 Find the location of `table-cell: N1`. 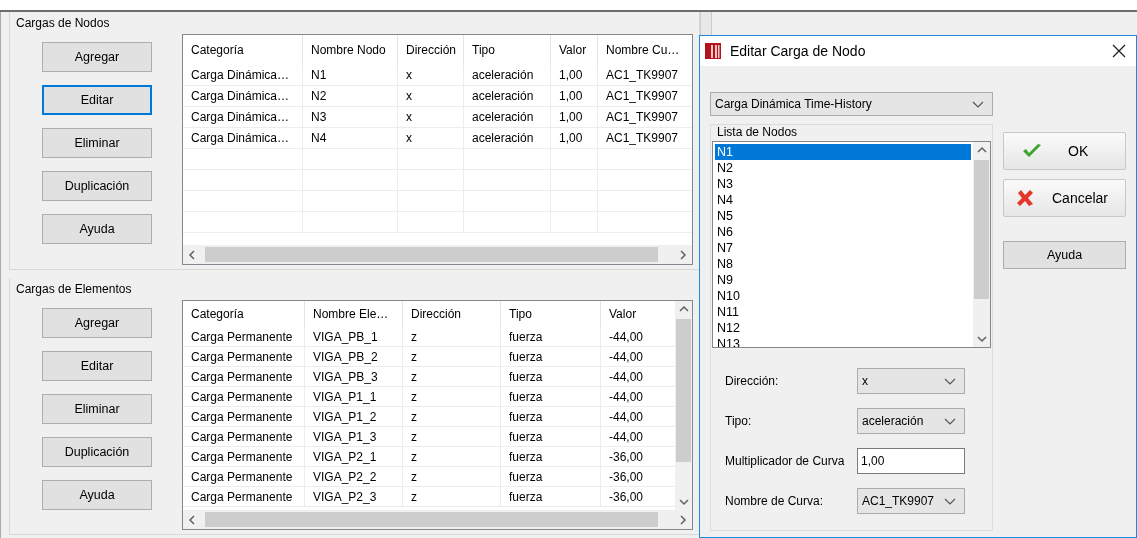

table-cell: N1 is located at coordinates (350, 75).